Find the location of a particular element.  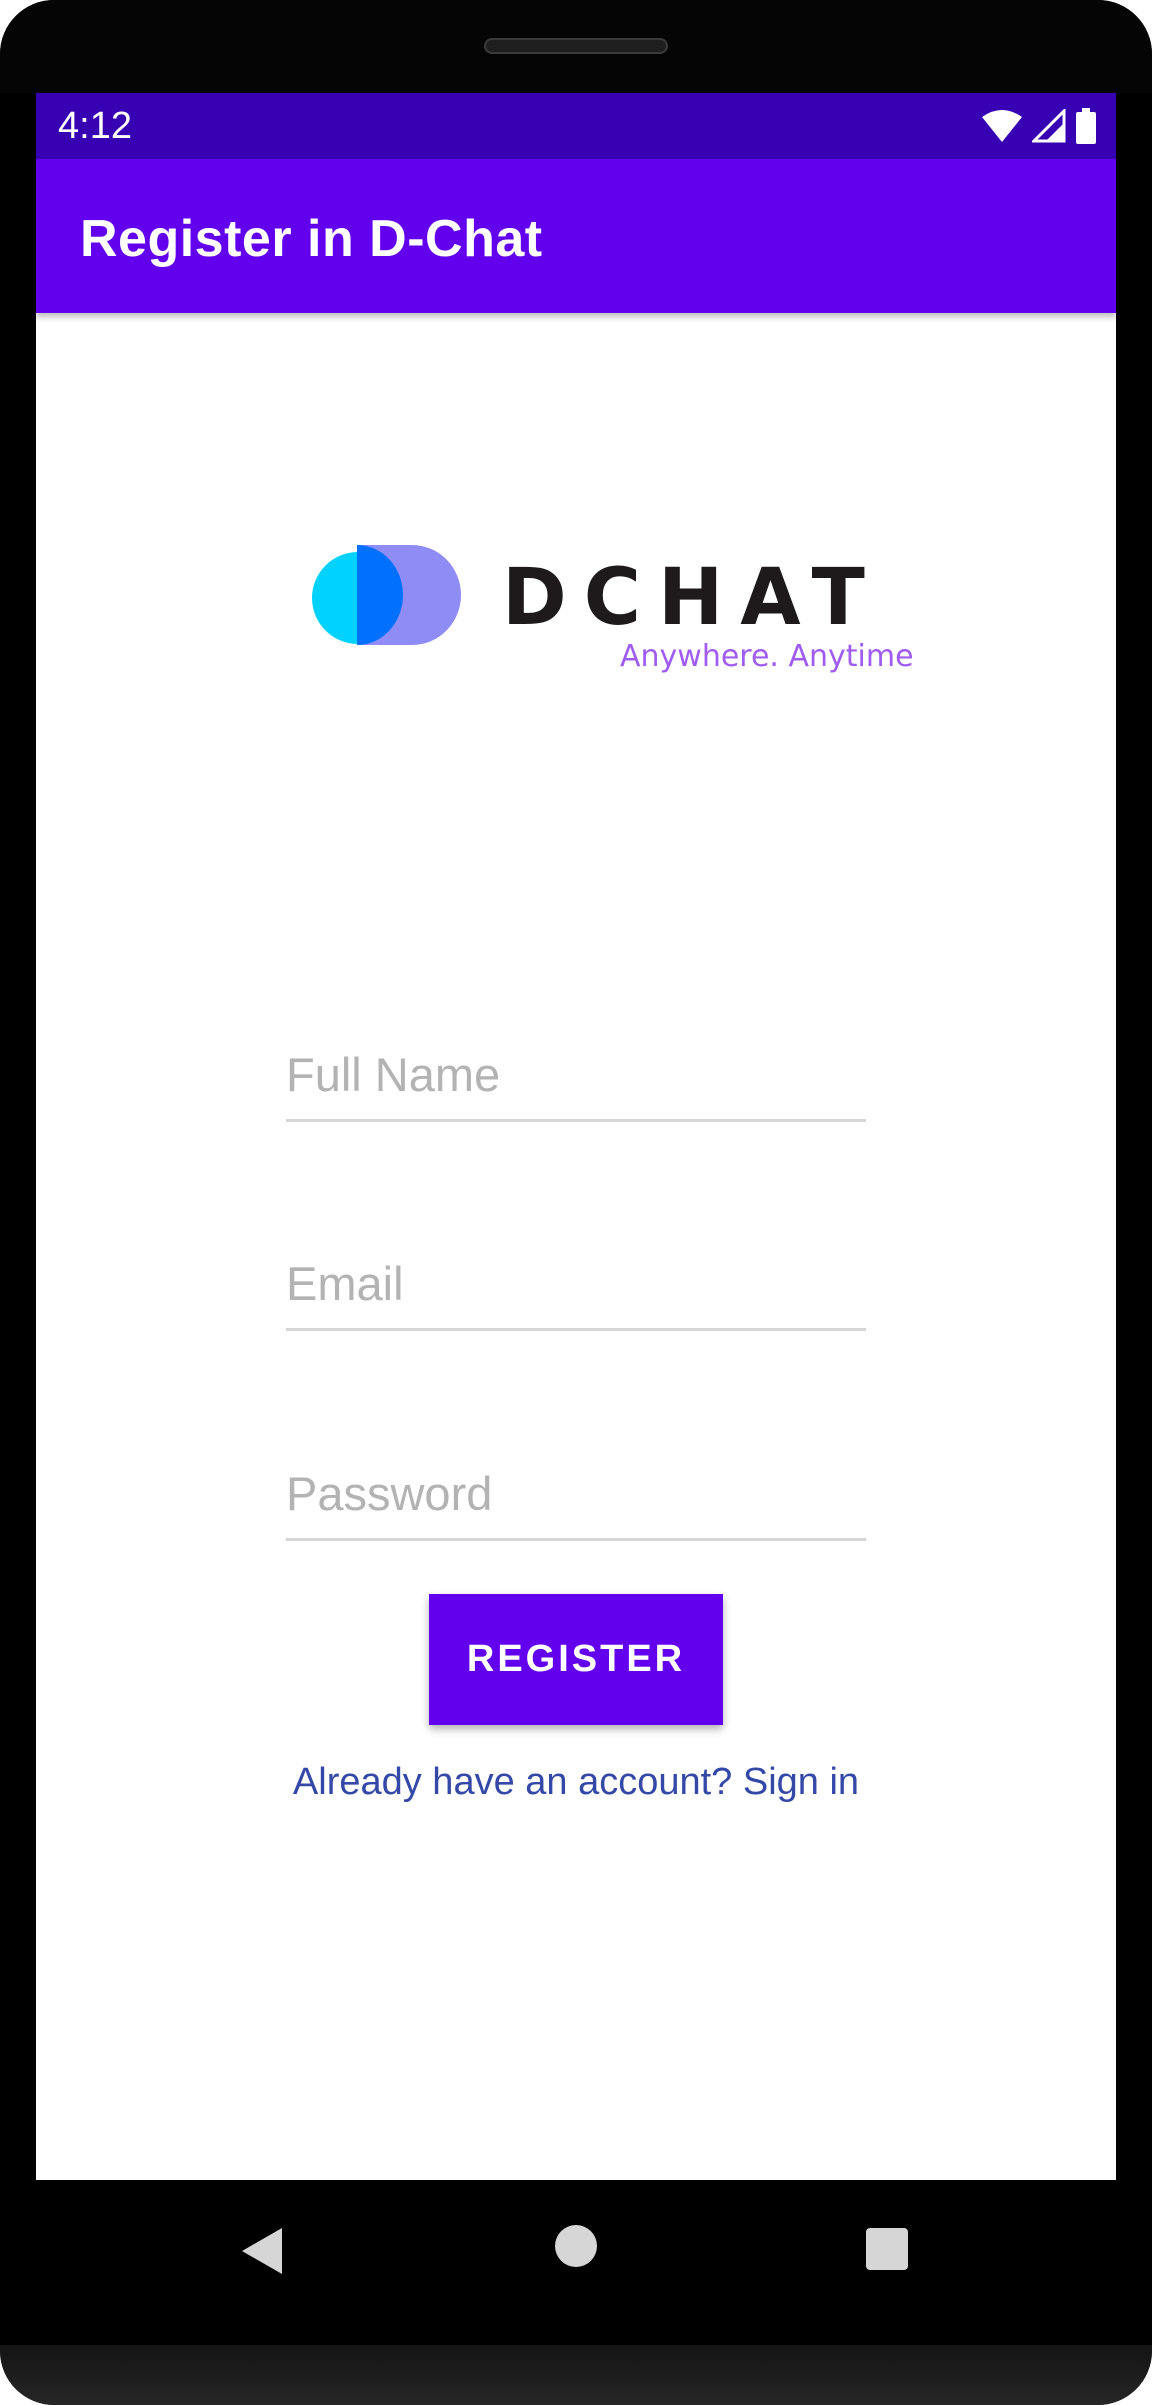

device-top-bezel is located at coordinates (576, 46).